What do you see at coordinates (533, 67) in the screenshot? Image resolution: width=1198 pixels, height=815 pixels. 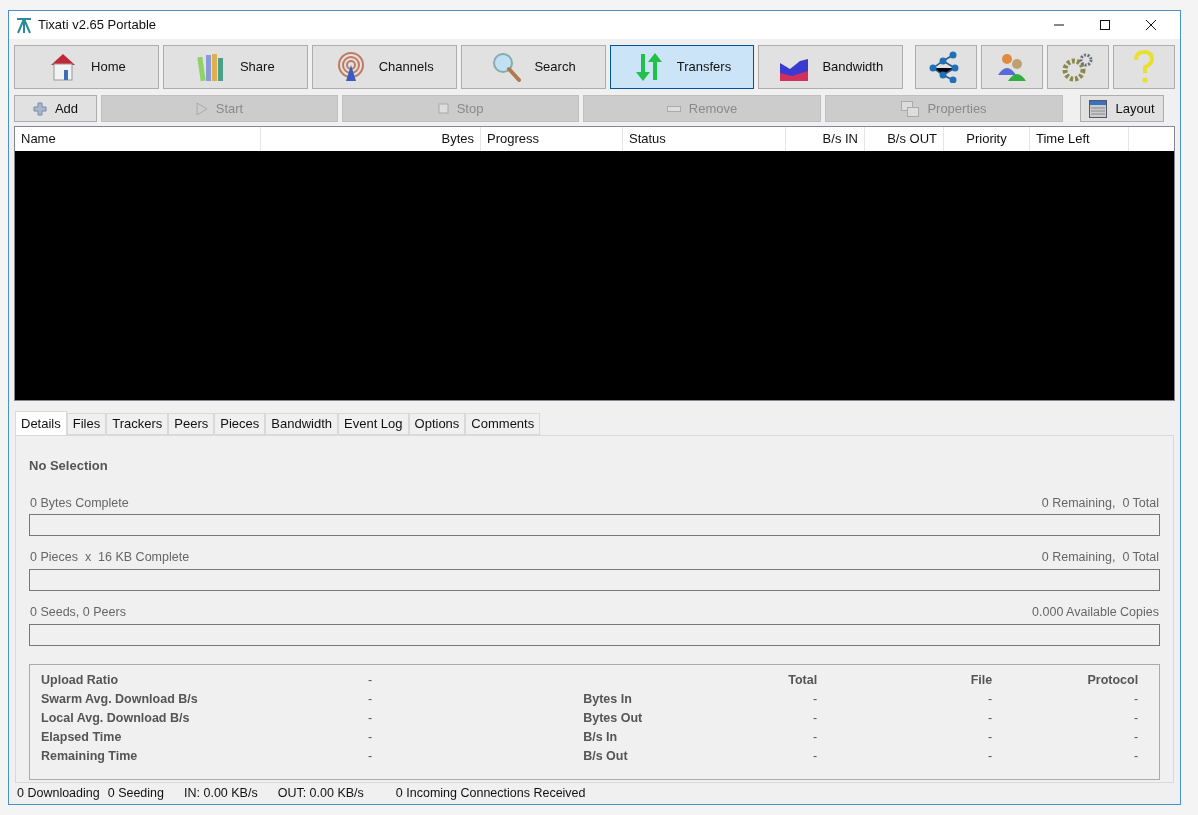 I see `nav-button: Search` at bounding box center [533, 67].